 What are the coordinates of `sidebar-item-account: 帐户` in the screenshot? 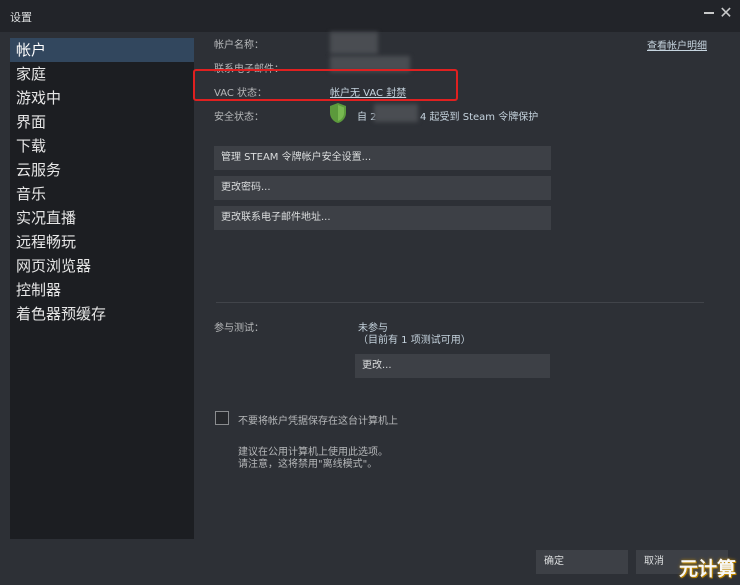 It's located at (102, 50).